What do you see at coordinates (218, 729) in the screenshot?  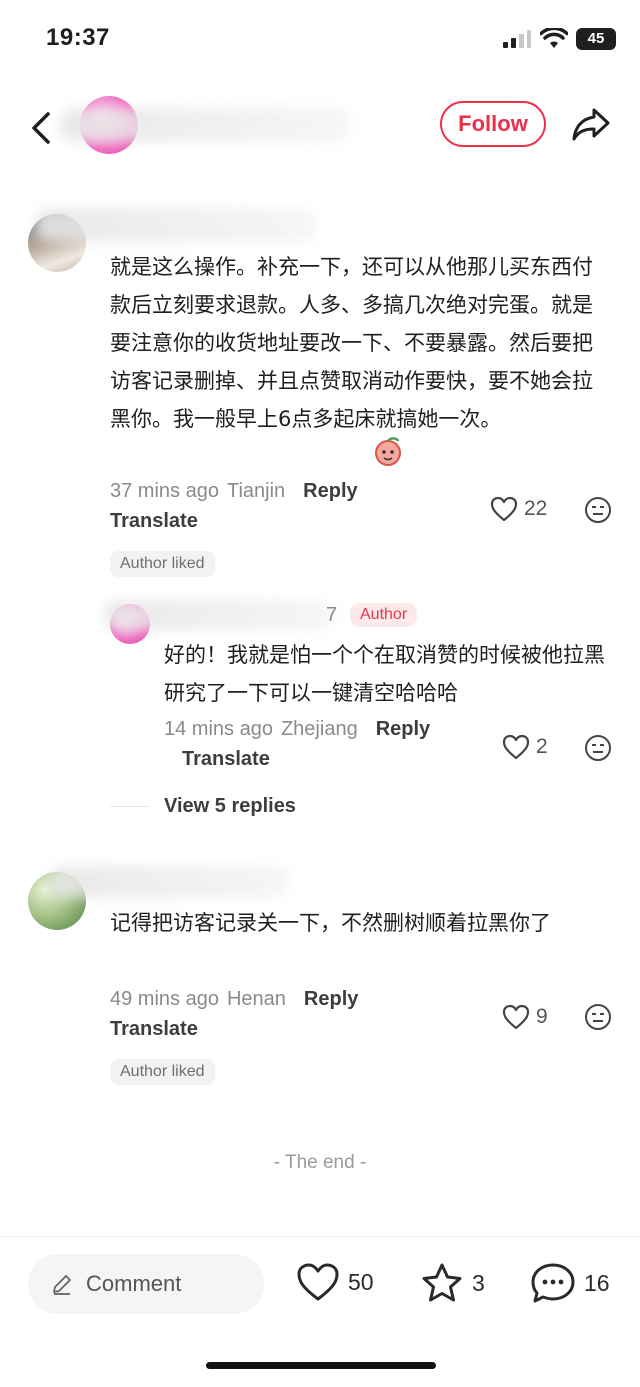 I see `reply-time: 14 mins ago` at bounding box center [218, 729].